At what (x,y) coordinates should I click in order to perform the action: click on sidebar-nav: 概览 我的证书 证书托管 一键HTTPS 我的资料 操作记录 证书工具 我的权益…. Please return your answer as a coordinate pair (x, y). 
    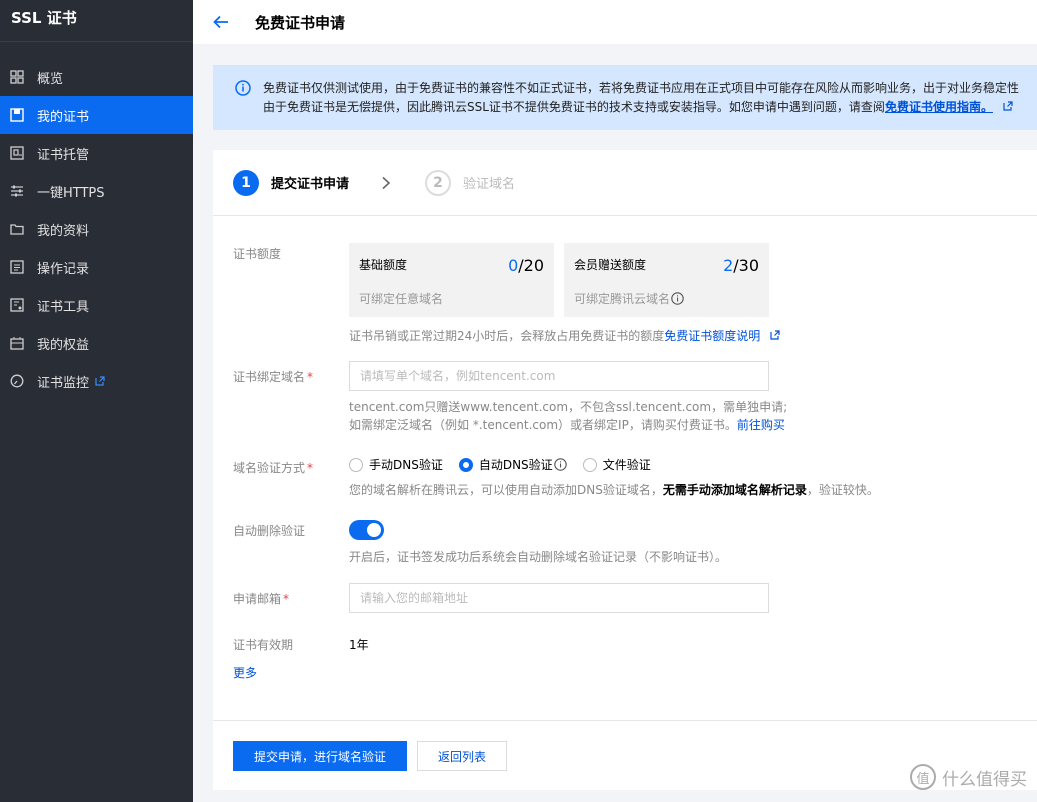
    Looking at the image, I should click on (96, 221).